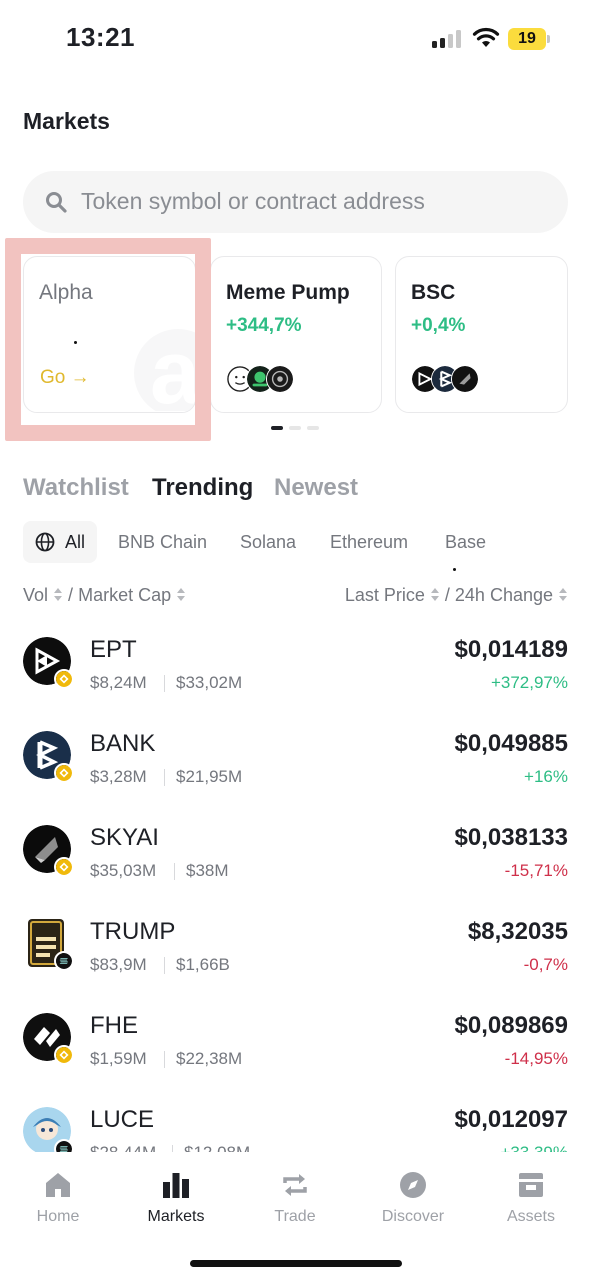 Image resolution: width=591 pixels, height=1280 pixels. Describe the element at coordinates (58, 1201) in the screenshot. I see `nav-home: Home` at that location.